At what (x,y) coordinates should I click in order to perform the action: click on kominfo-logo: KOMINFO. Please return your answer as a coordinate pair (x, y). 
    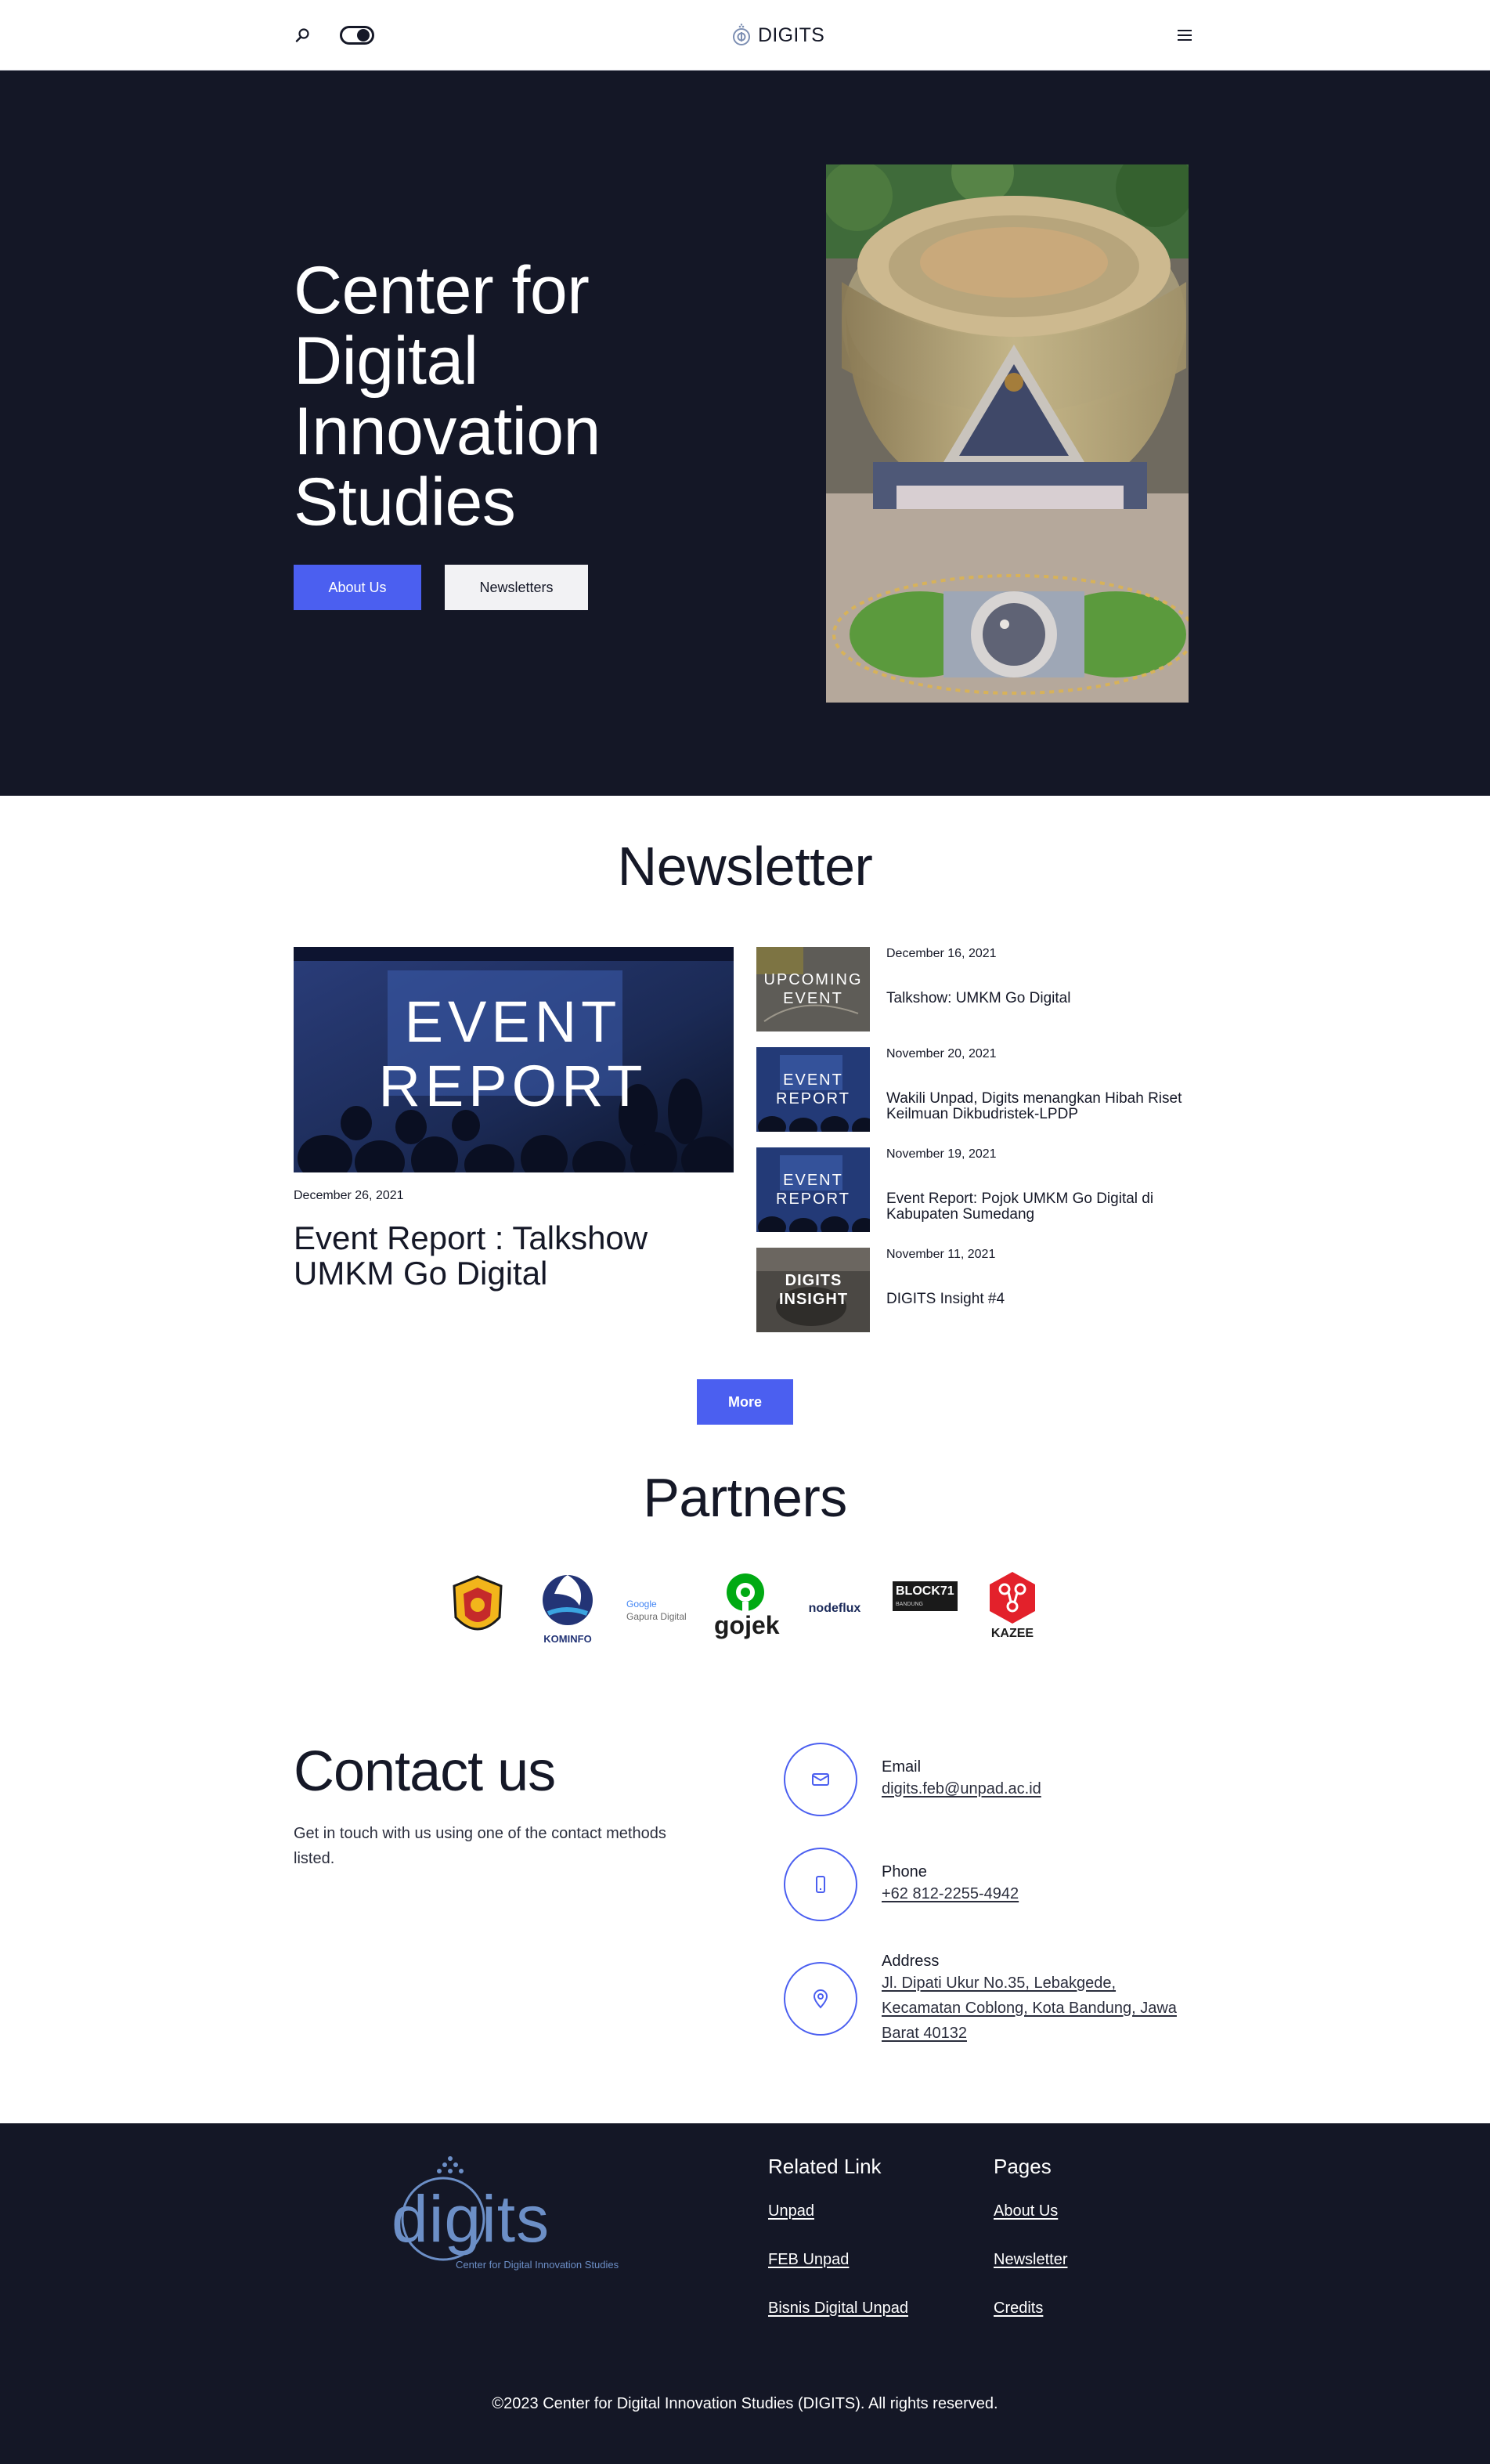
    Looking at the image, I should click on (568, 1609).